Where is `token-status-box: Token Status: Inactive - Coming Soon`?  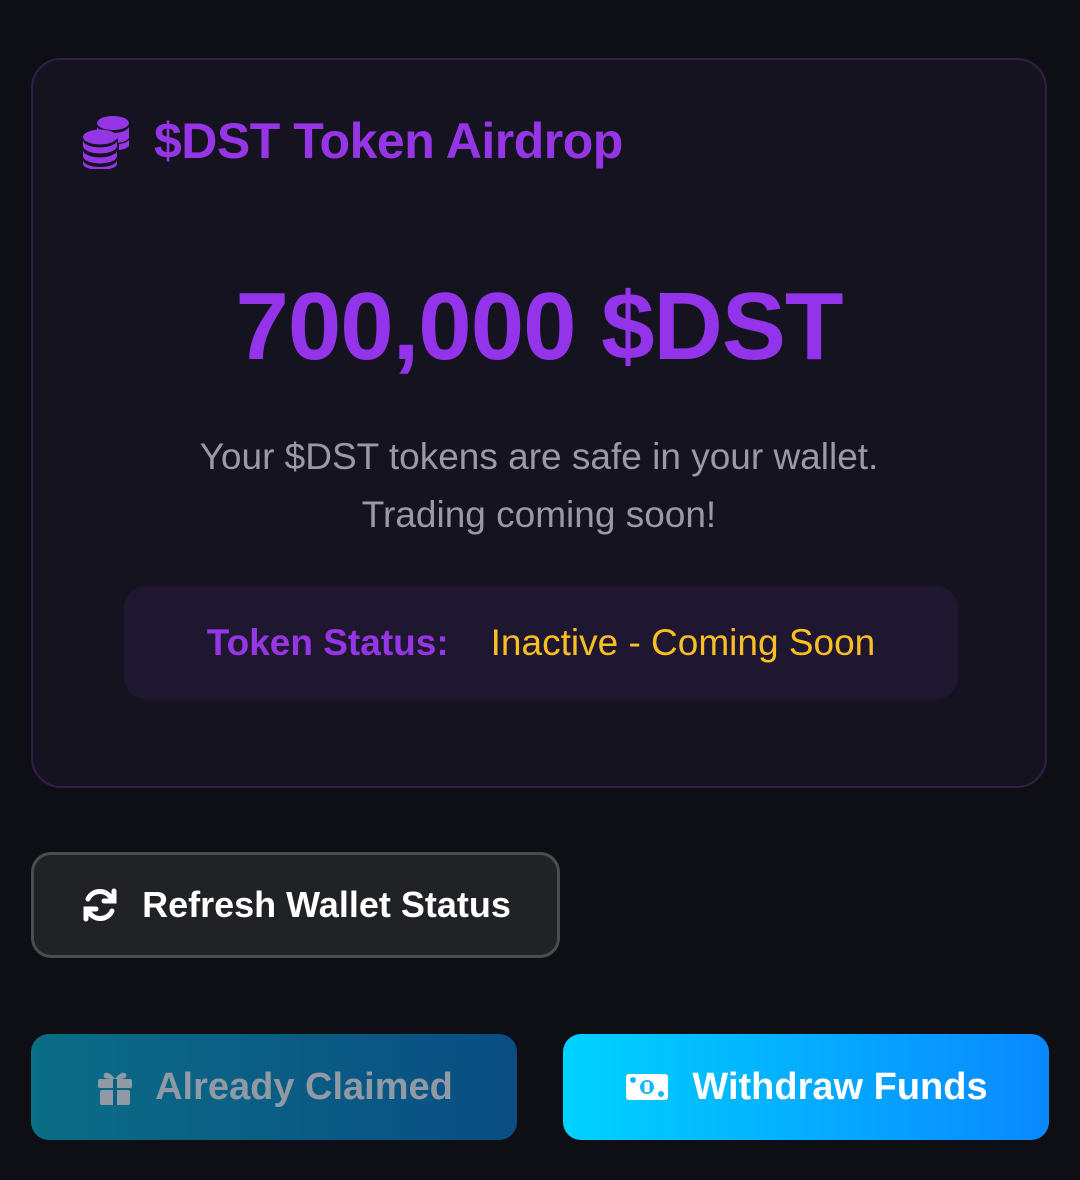 token-status-box: Token Status: Inactive - Coming Soon is located at coordinates (541, 642).